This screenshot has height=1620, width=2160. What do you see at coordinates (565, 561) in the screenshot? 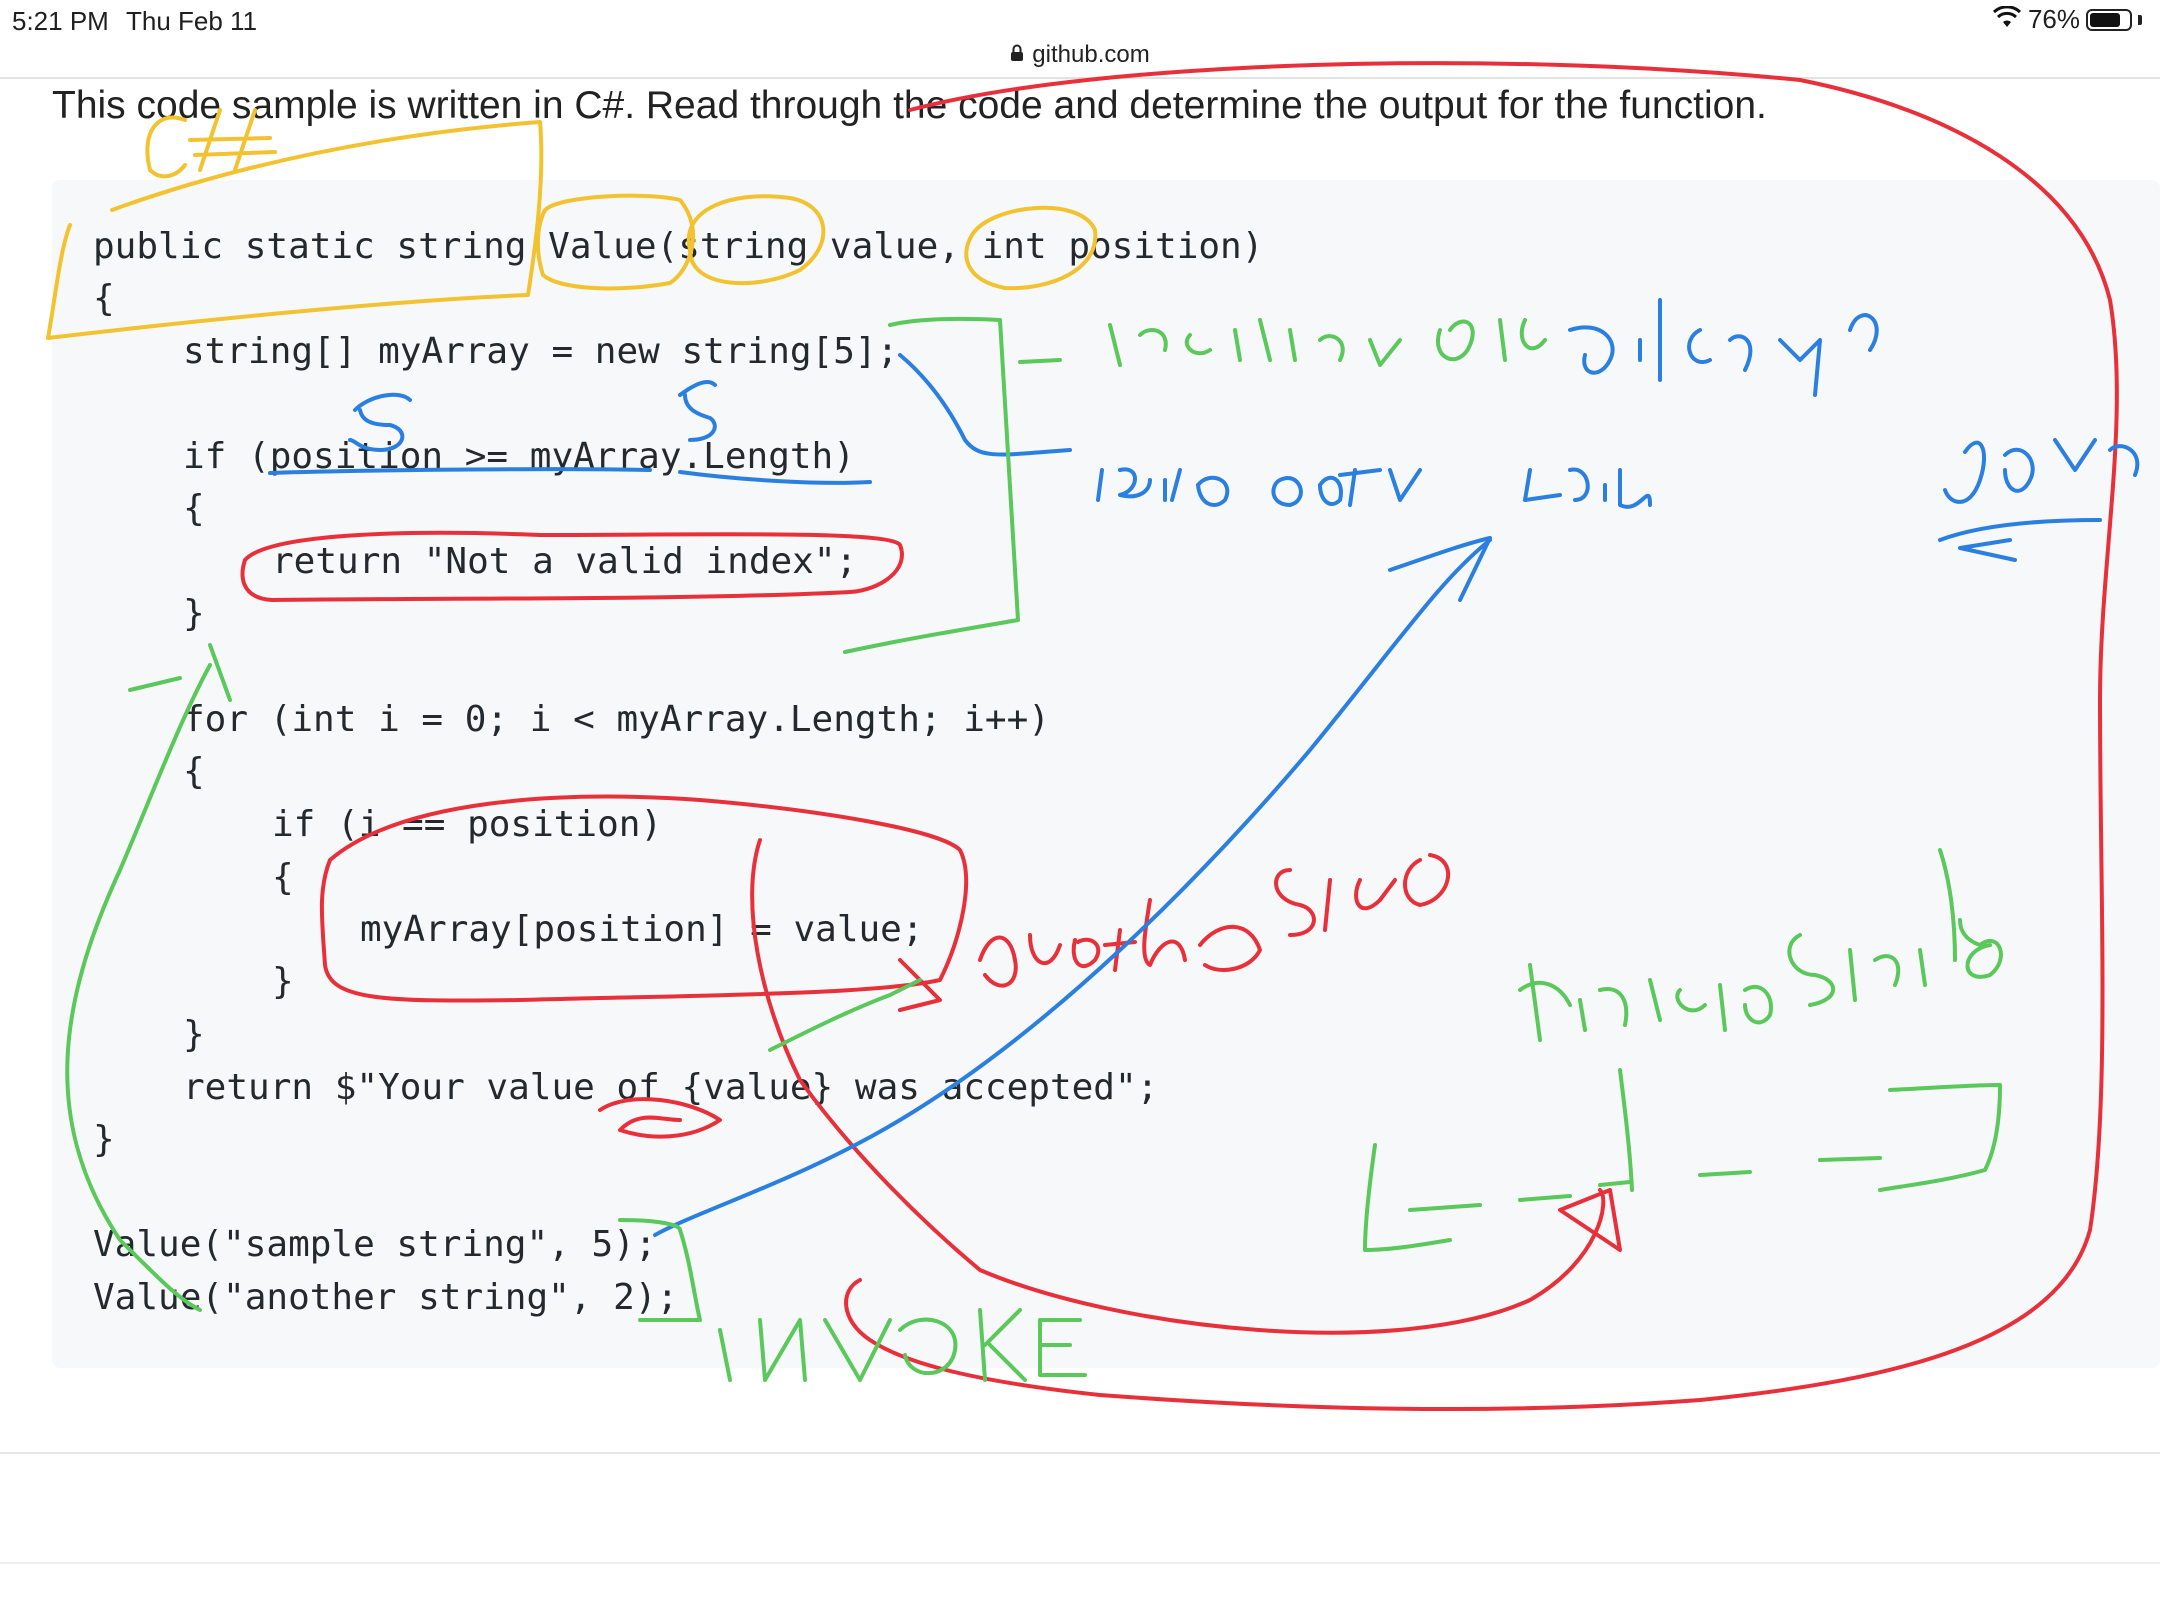
I see `code-line: return "Not a valid index";` at bounding box center [565, 561].